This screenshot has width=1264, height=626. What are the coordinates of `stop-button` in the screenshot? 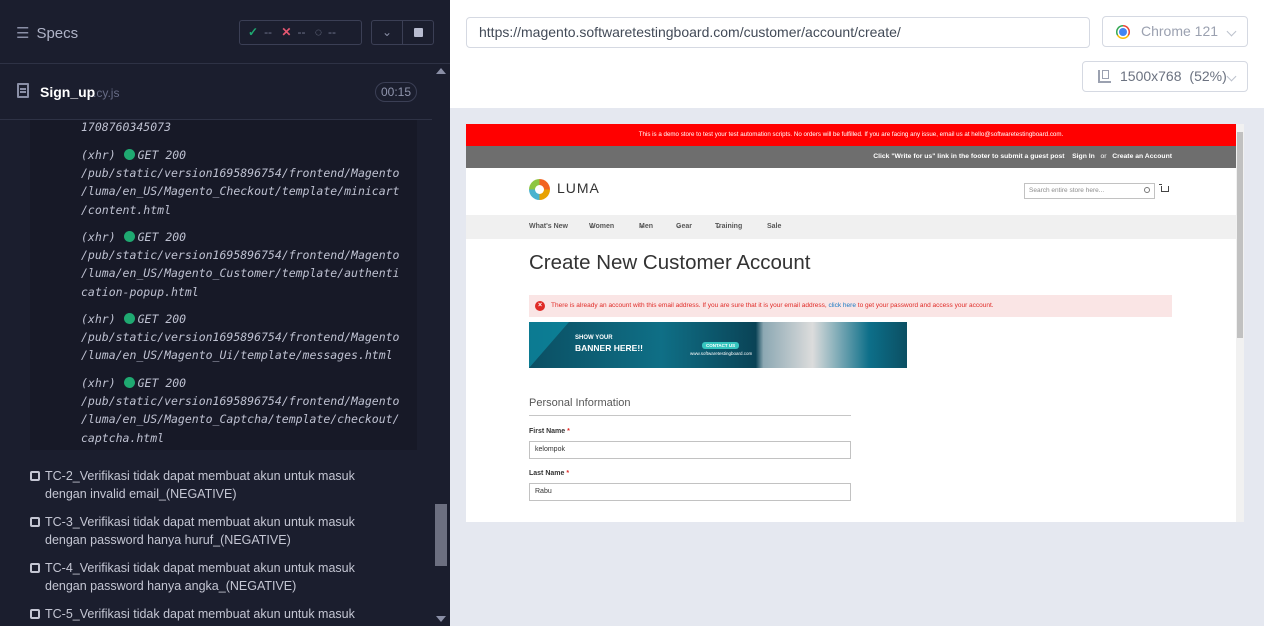 It's located at (418, 32).